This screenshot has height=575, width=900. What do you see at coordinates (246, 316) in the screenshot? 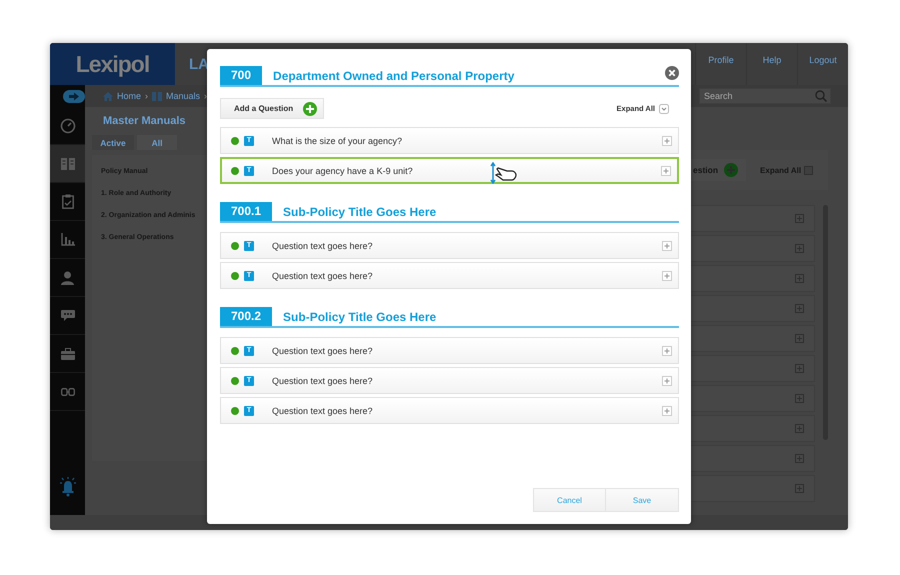
I see `section-number: 700.2` at bounding box center [246, 316].